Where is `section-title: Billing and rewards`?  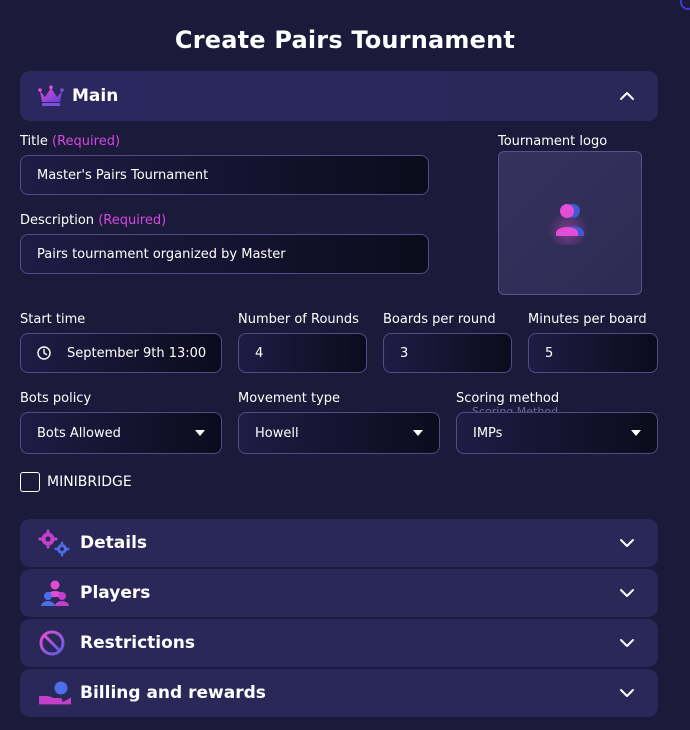 section-title: Billing and rewards is located at coordinates (173, 693).